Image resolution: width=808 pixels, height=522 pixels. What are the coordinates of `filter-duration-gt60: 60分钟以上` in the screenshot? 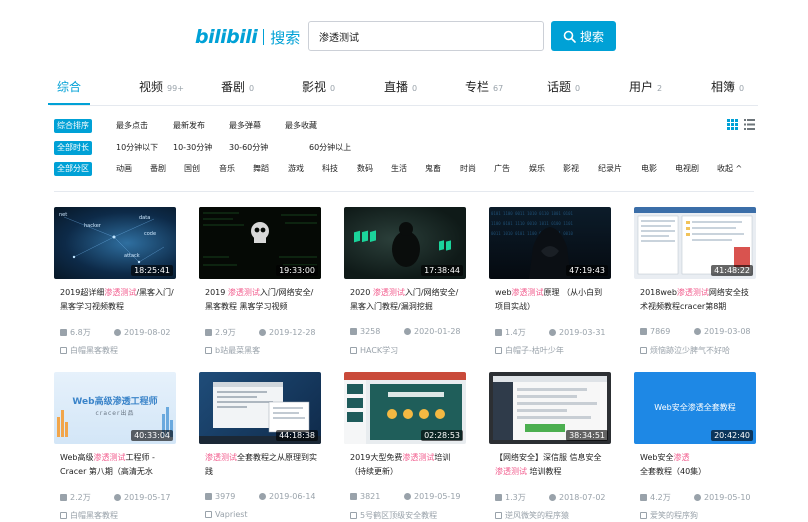 It's located at (330, 148).